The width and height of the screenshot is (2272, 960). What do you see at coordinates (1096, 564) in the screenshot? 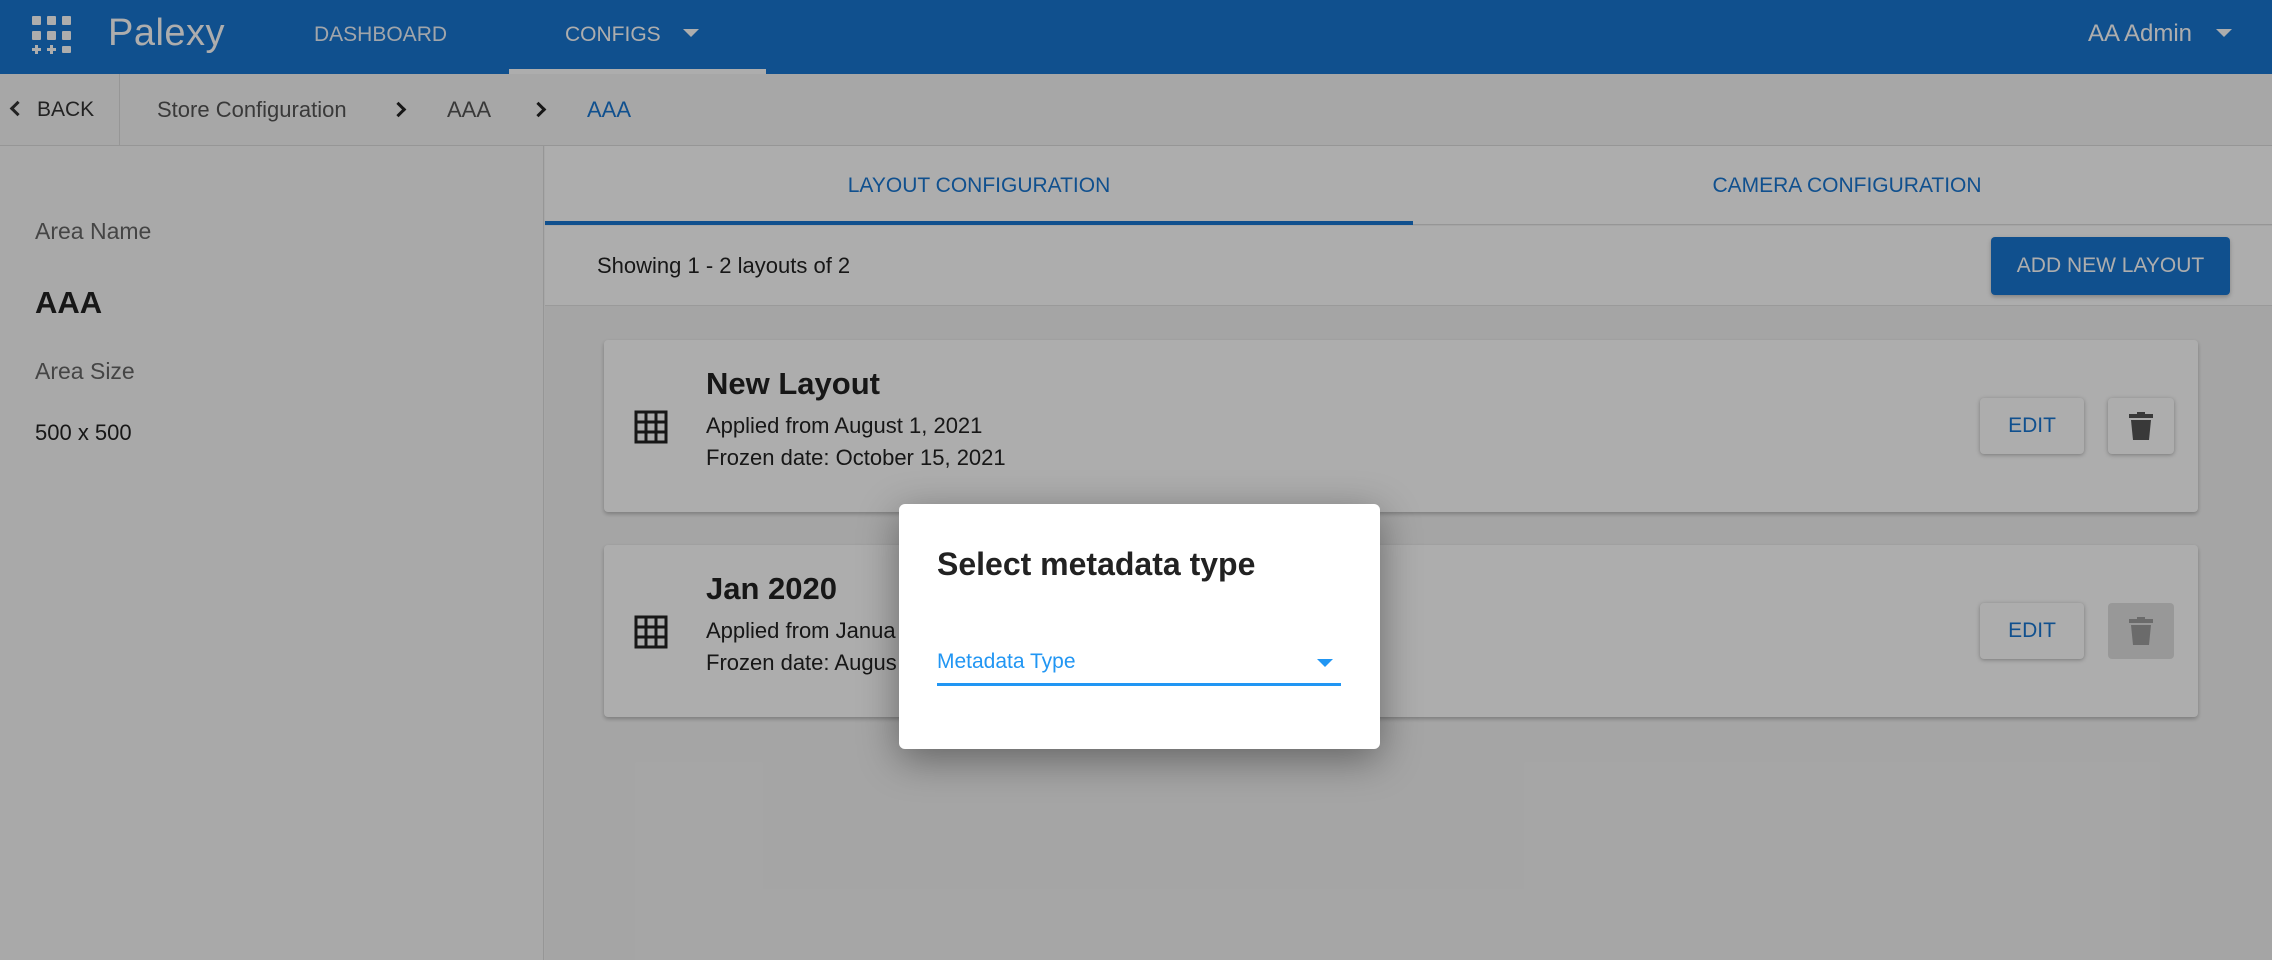
I see `dialog-title: Select metadata type` at bounding box center [1096, 564].